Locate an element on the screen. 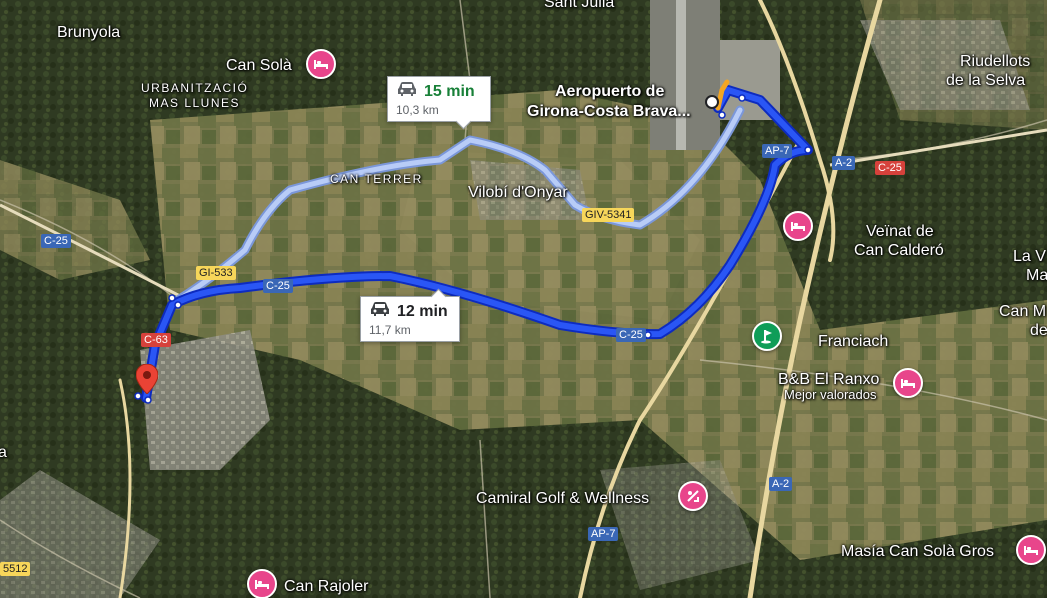 The width and height of the screenshot is (1047, 598). place-label-edge: a is located at coordinates (3, 452).